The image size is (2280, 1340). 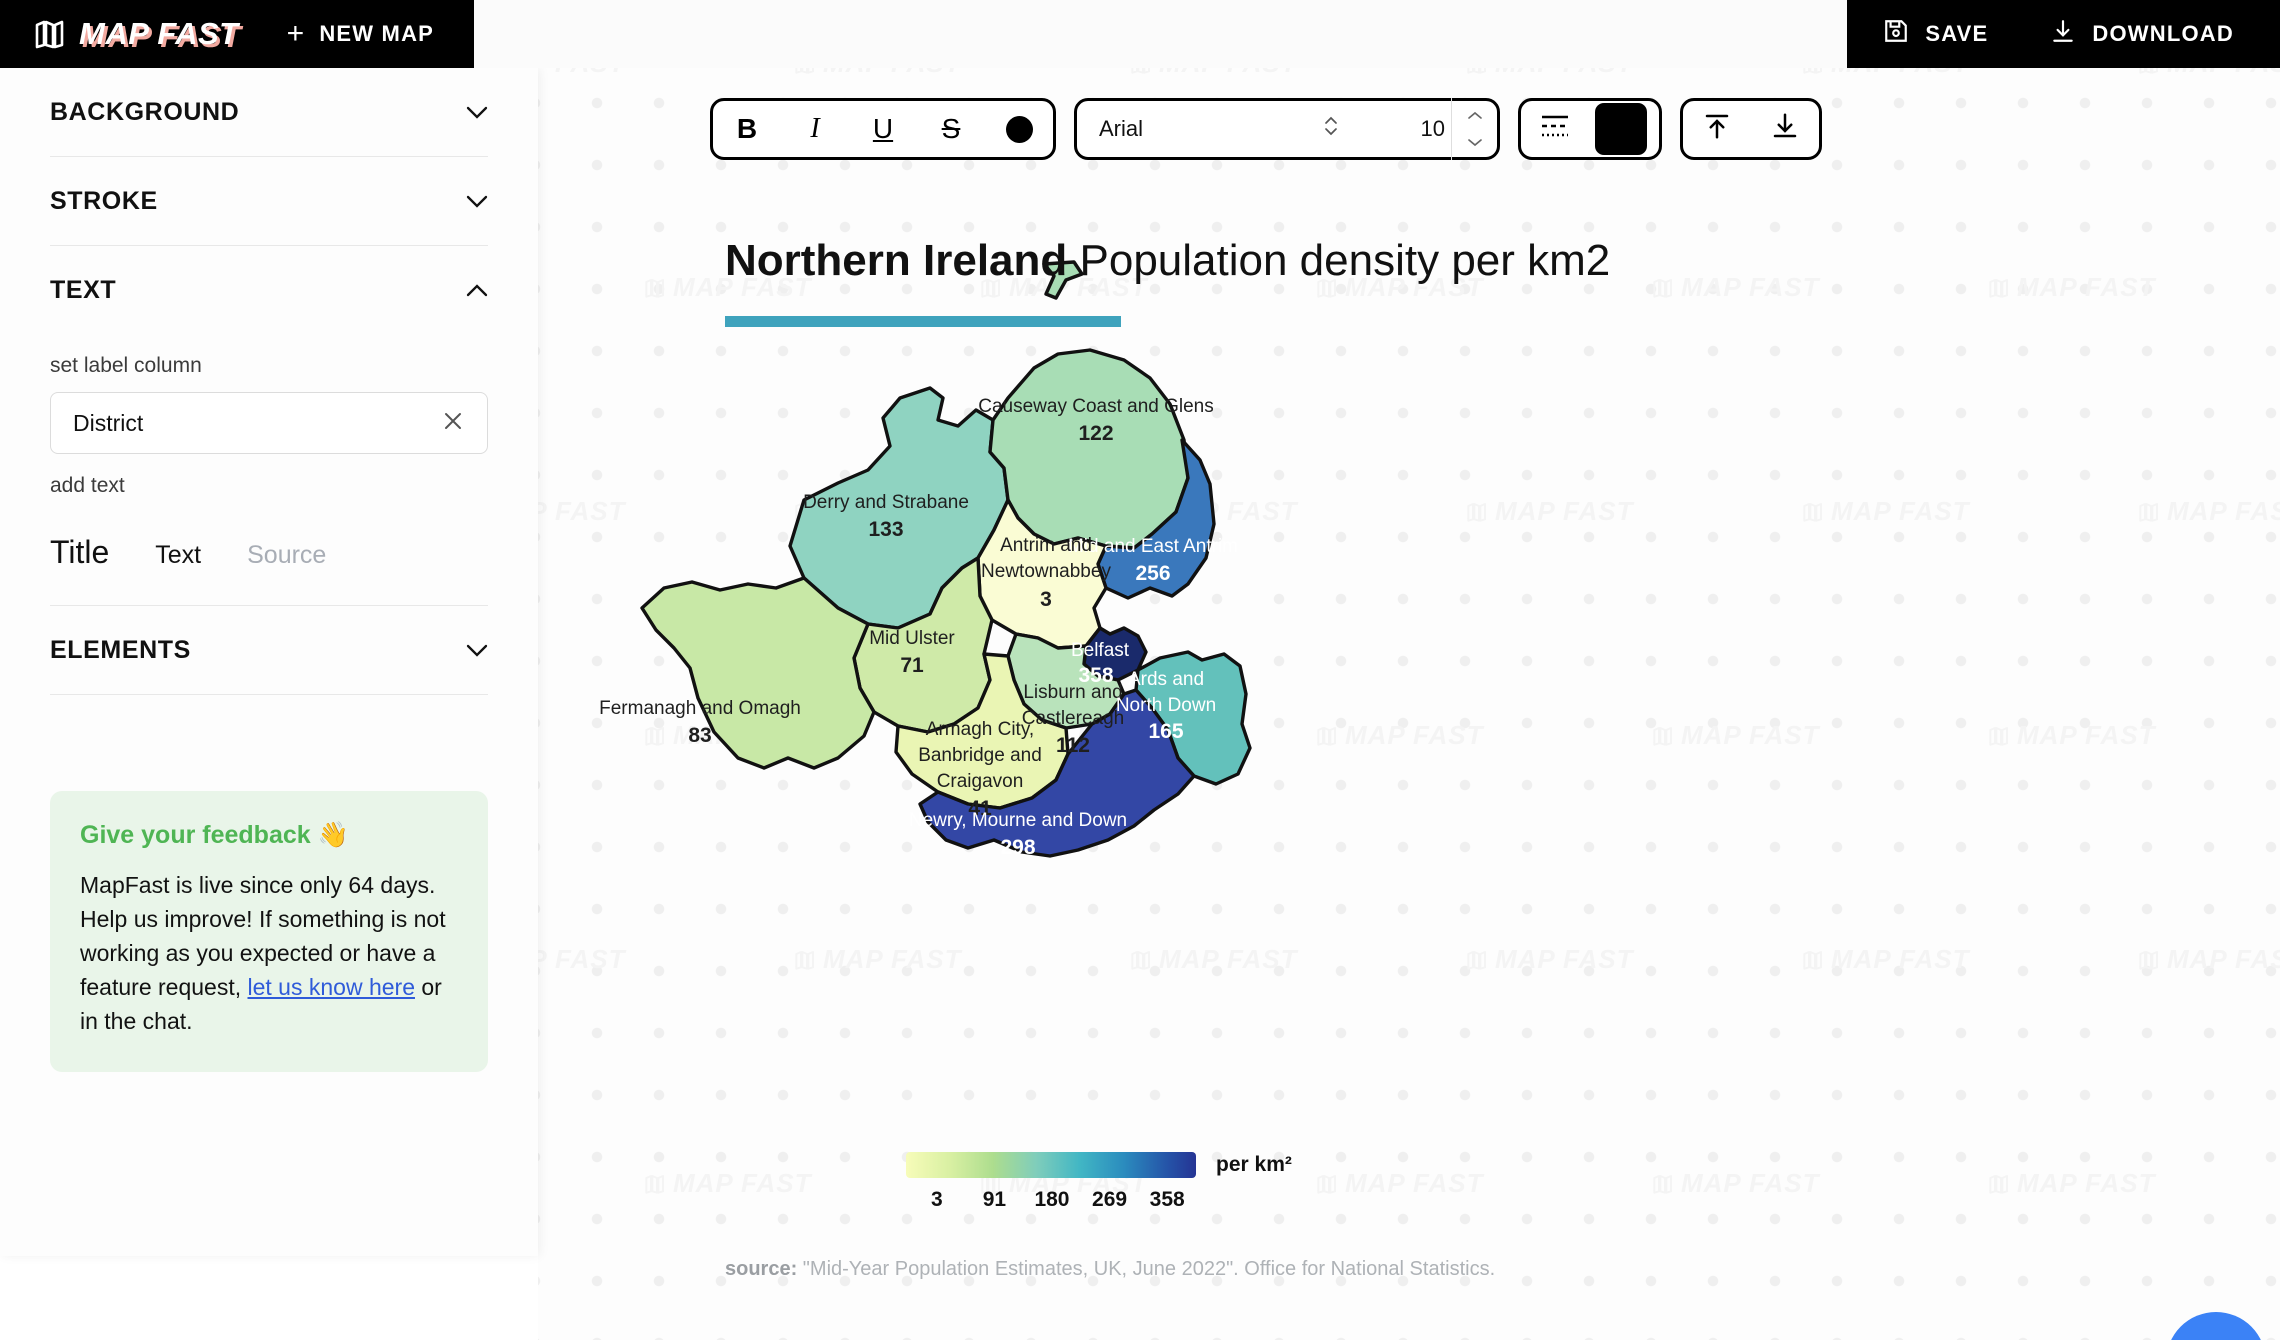 I want to click on line-style-icon, so click(x=1555, y=129).